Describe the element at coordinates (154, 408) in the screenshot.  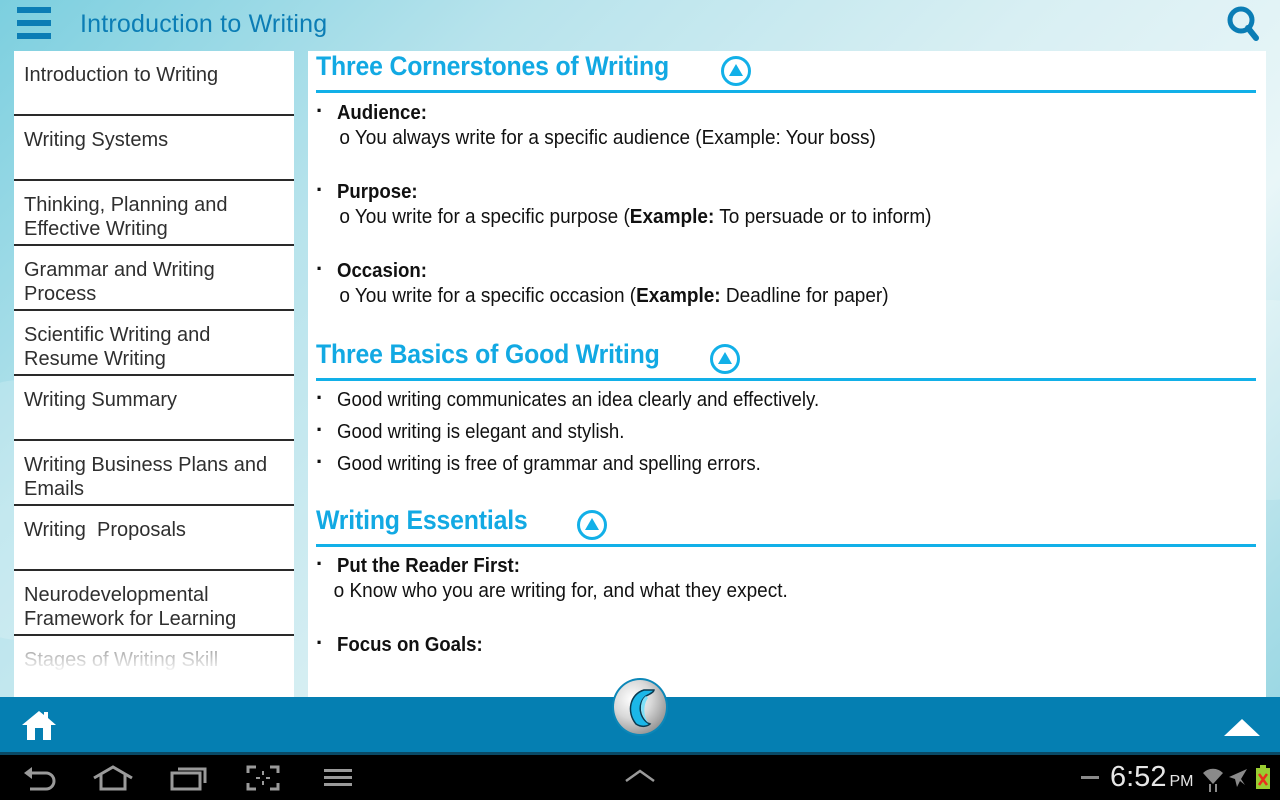
I see `sidebar-item-writing-summary: Writing Summary` at that location.